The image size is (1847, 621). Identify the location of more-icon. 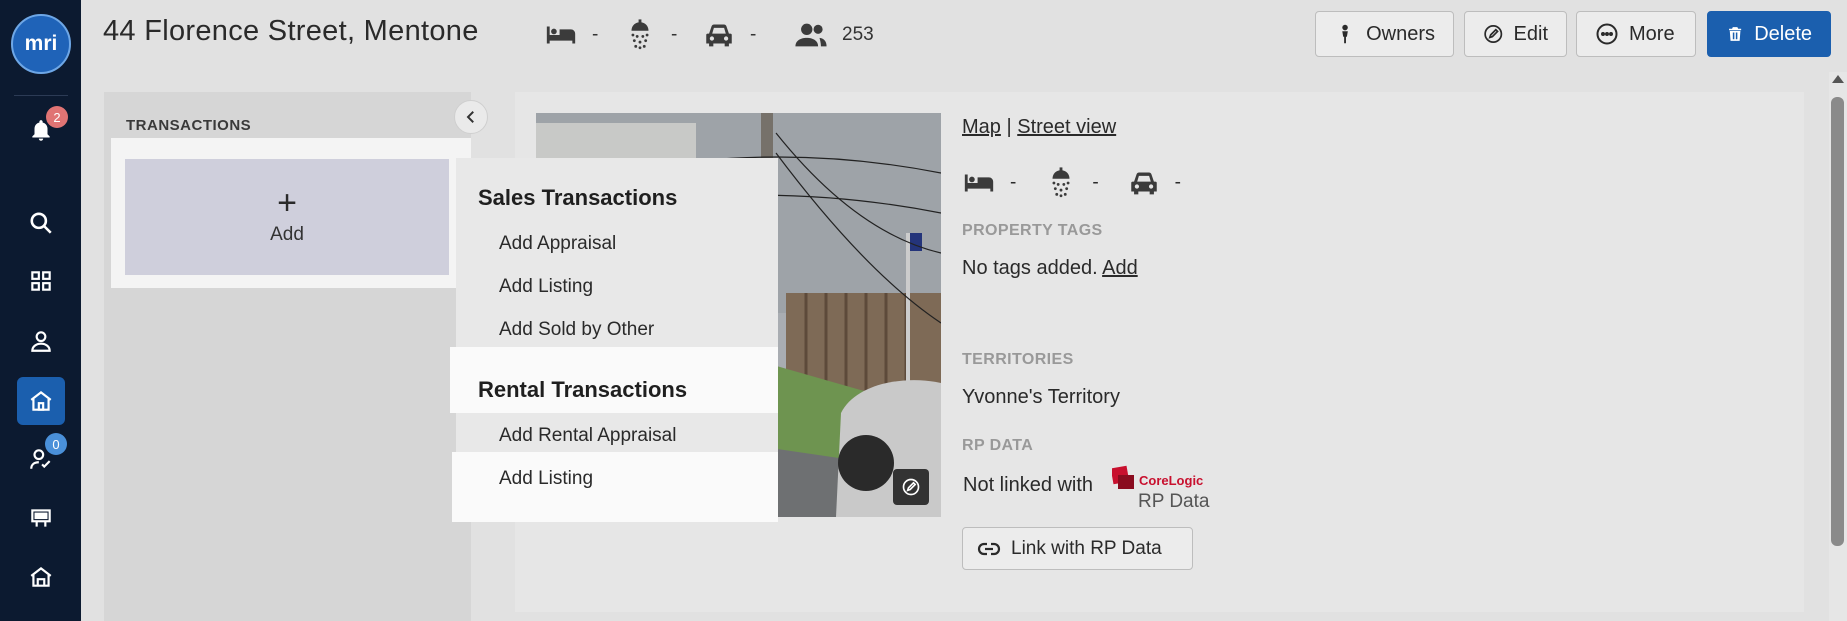
(1607, 34).